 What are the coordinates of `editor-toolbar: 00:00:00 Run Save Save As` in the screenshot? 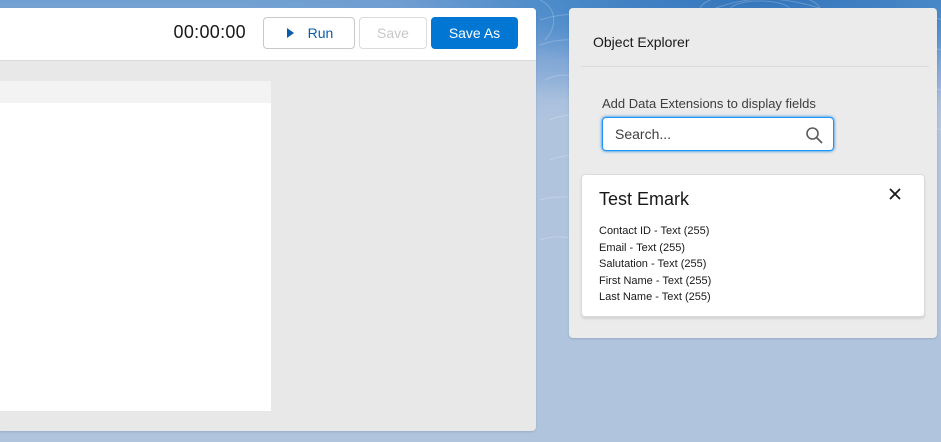 It's located at (268, 34).